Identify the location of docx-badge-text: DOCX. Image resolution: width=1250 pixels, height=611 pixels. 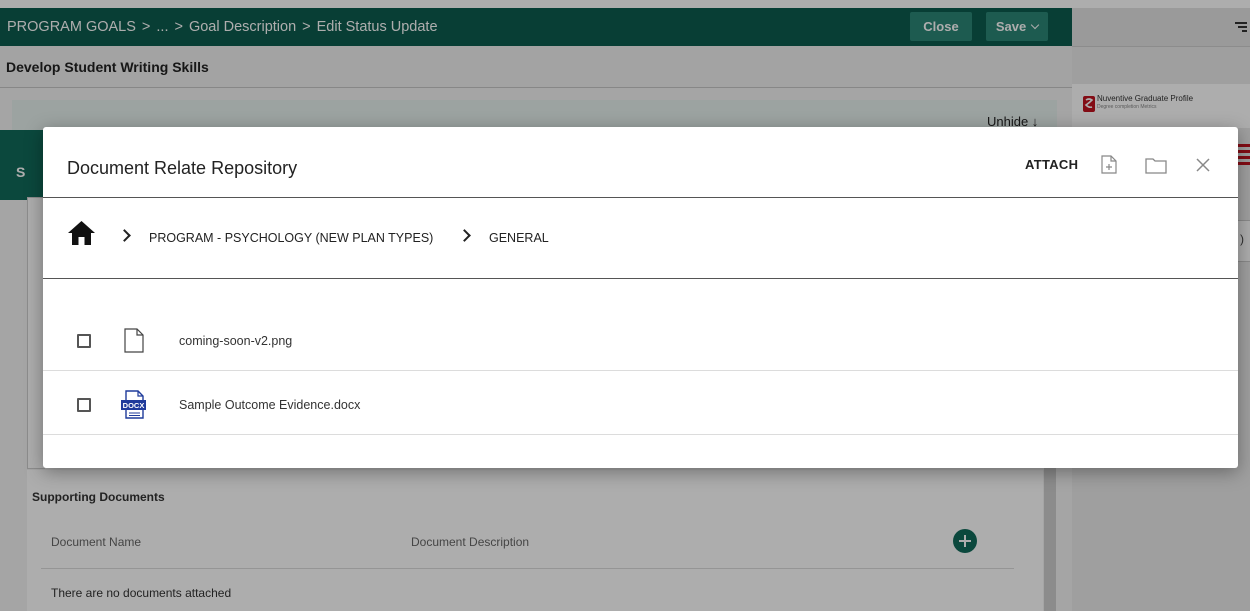
(134, 405).